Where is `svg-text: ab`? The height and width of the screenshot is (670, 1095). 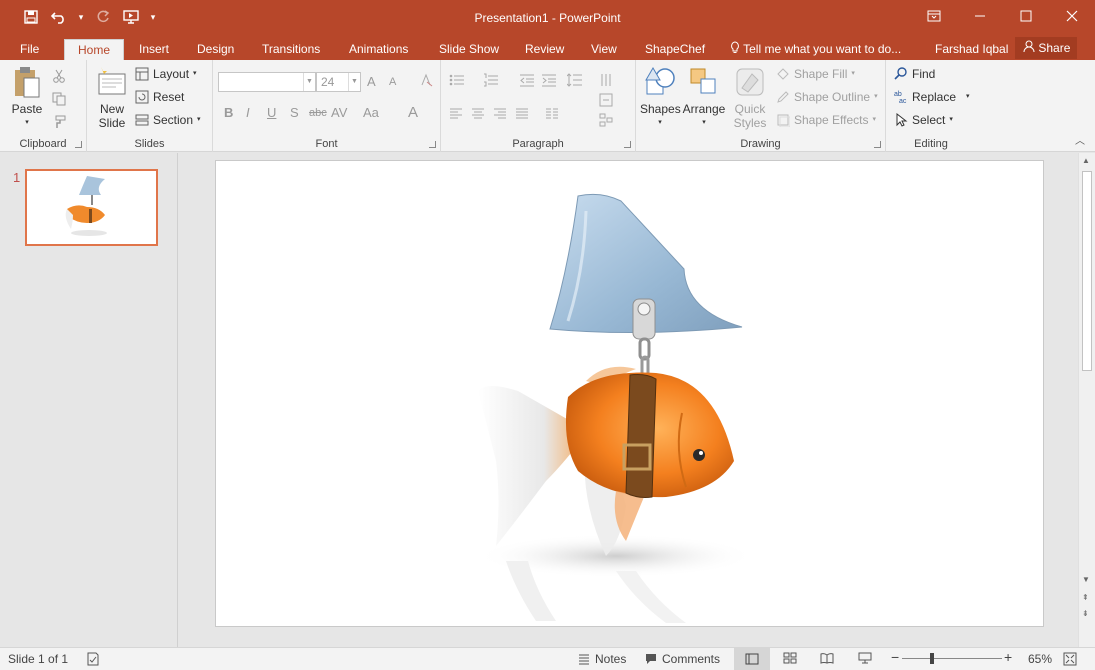 svg-text: ab is located at coordinates (898, 94).